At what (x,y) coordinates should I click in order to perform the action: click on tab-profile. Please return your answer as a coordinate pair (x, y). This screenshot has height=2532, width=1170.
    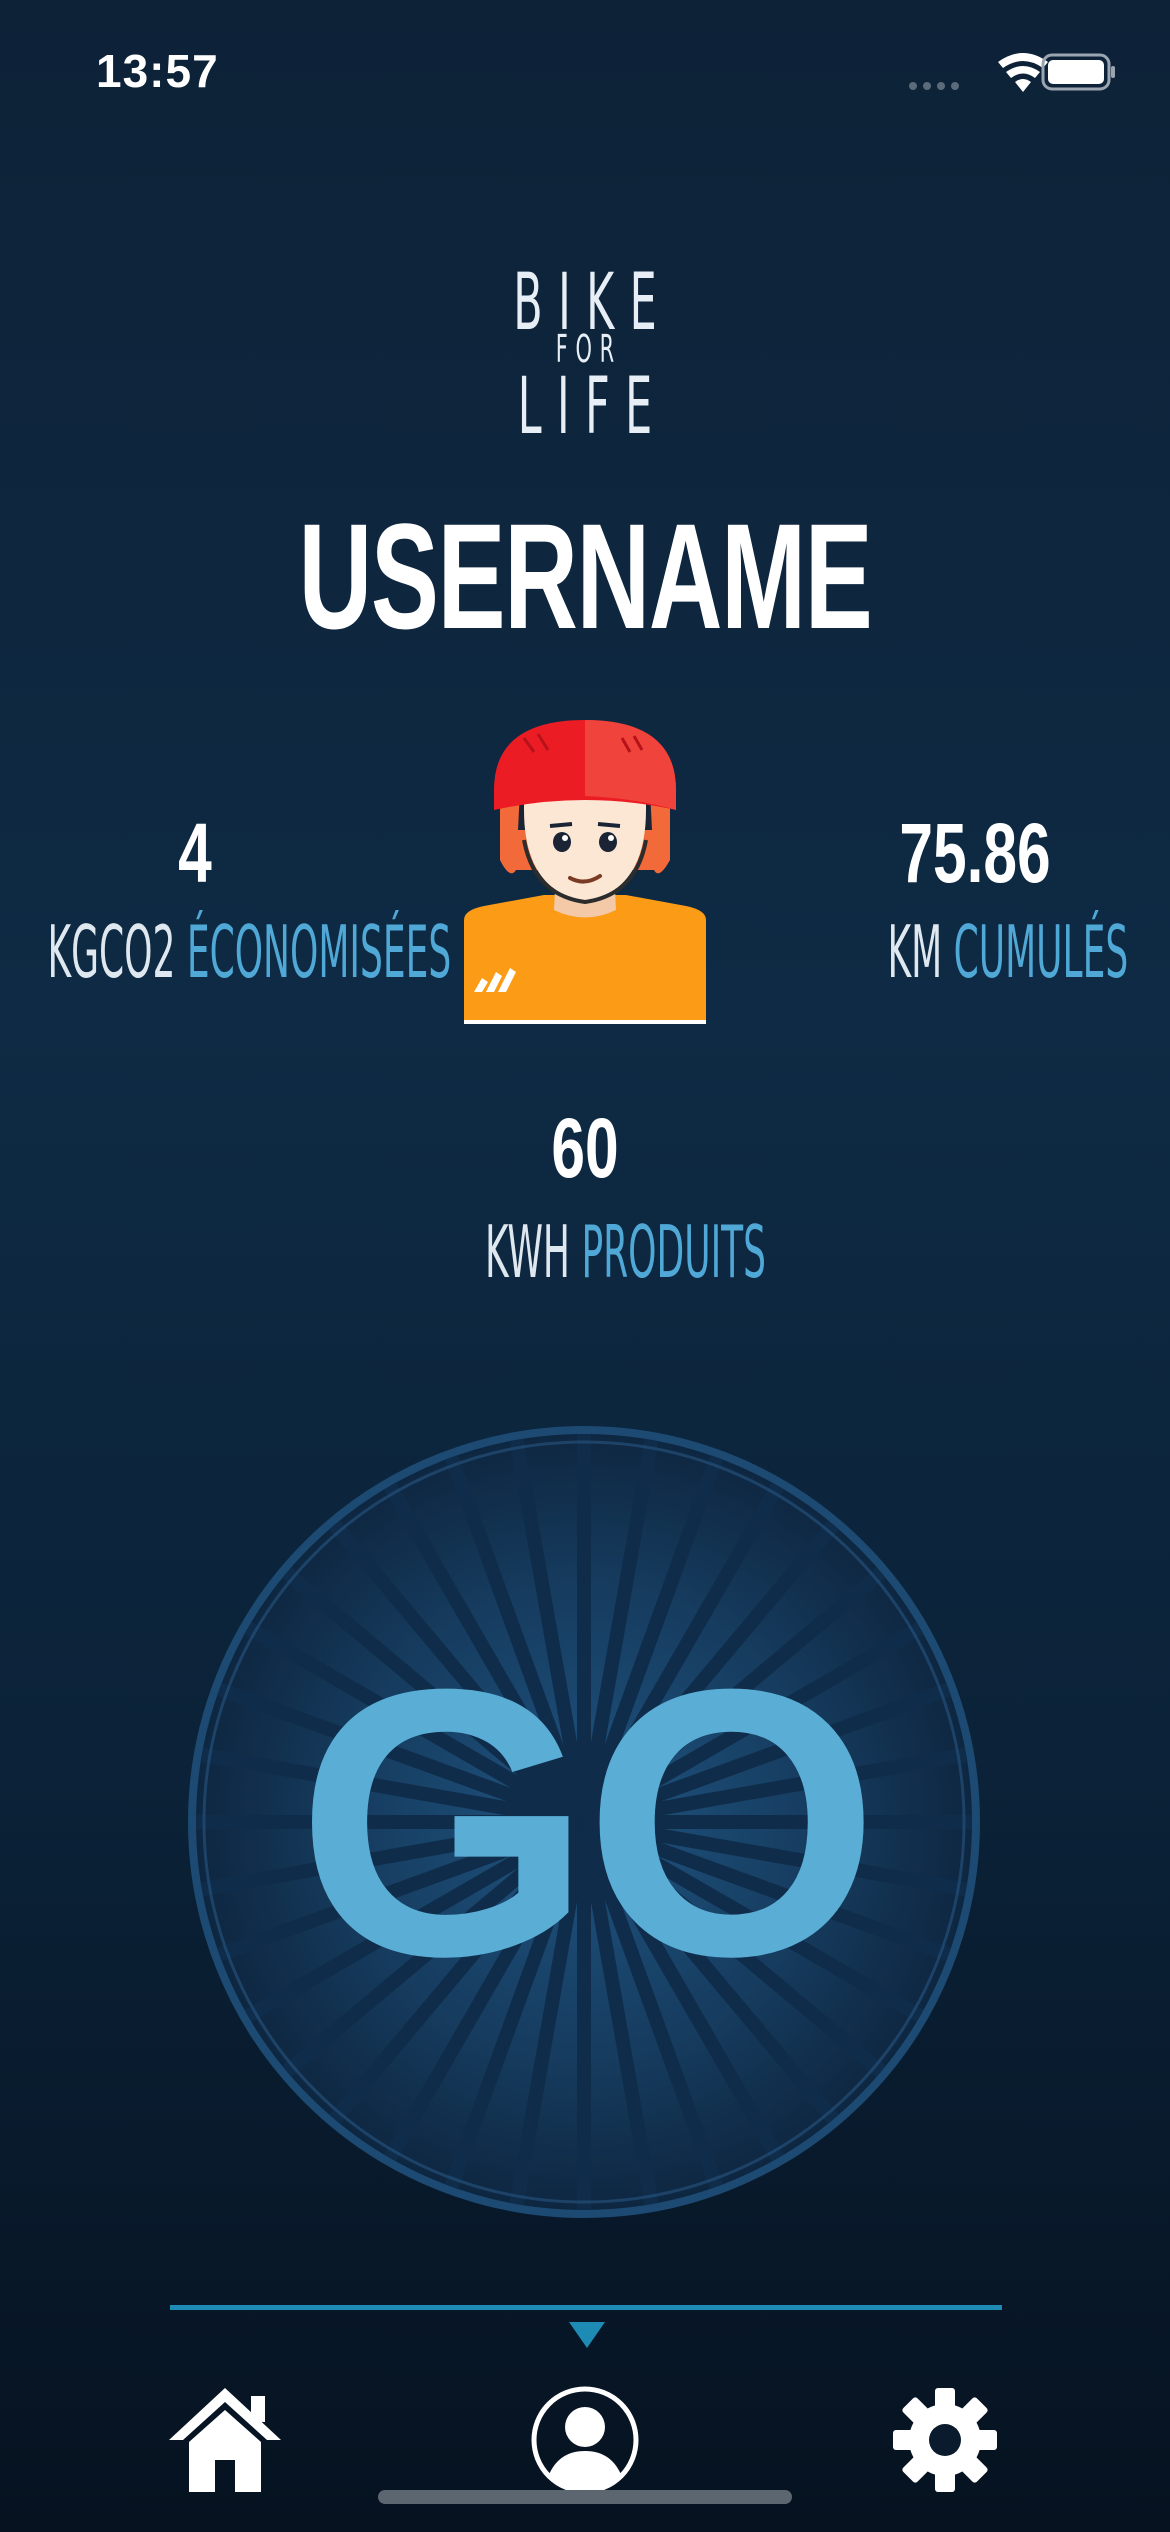
    Looking at the image, I should click on (585, 2440).